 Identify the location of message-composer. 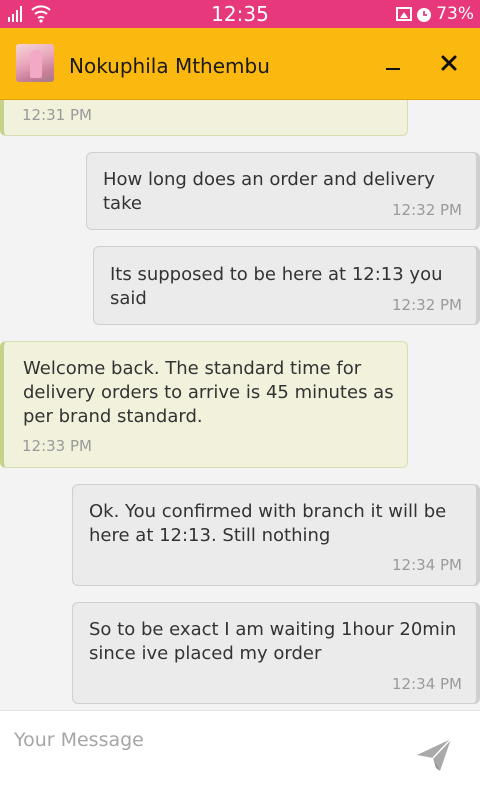
(240, 755).